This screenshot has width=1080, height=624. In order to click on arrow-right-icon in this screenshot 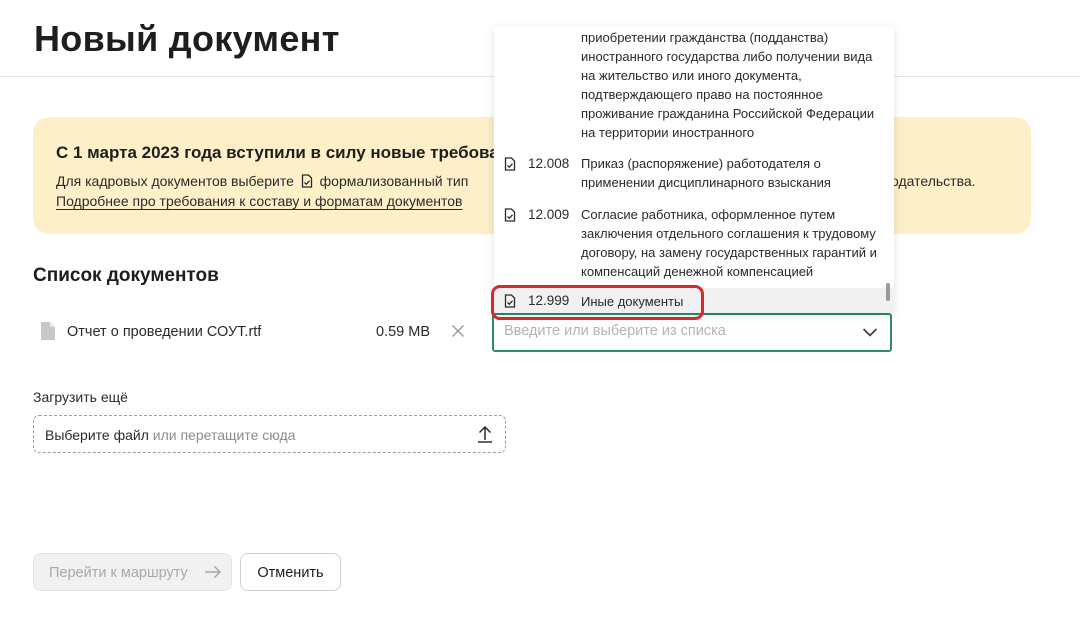, I will do `click(213, 572)`.